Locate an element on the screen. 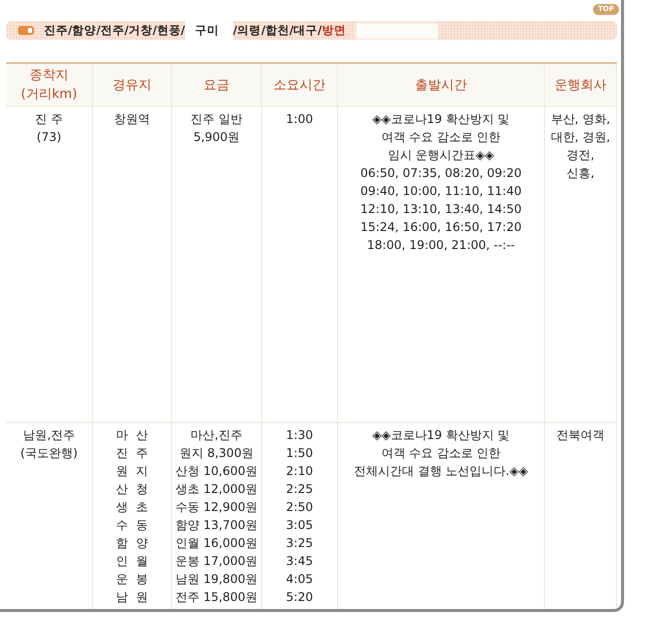  column-header: 운행회사 is located at coordinates (581, 85).